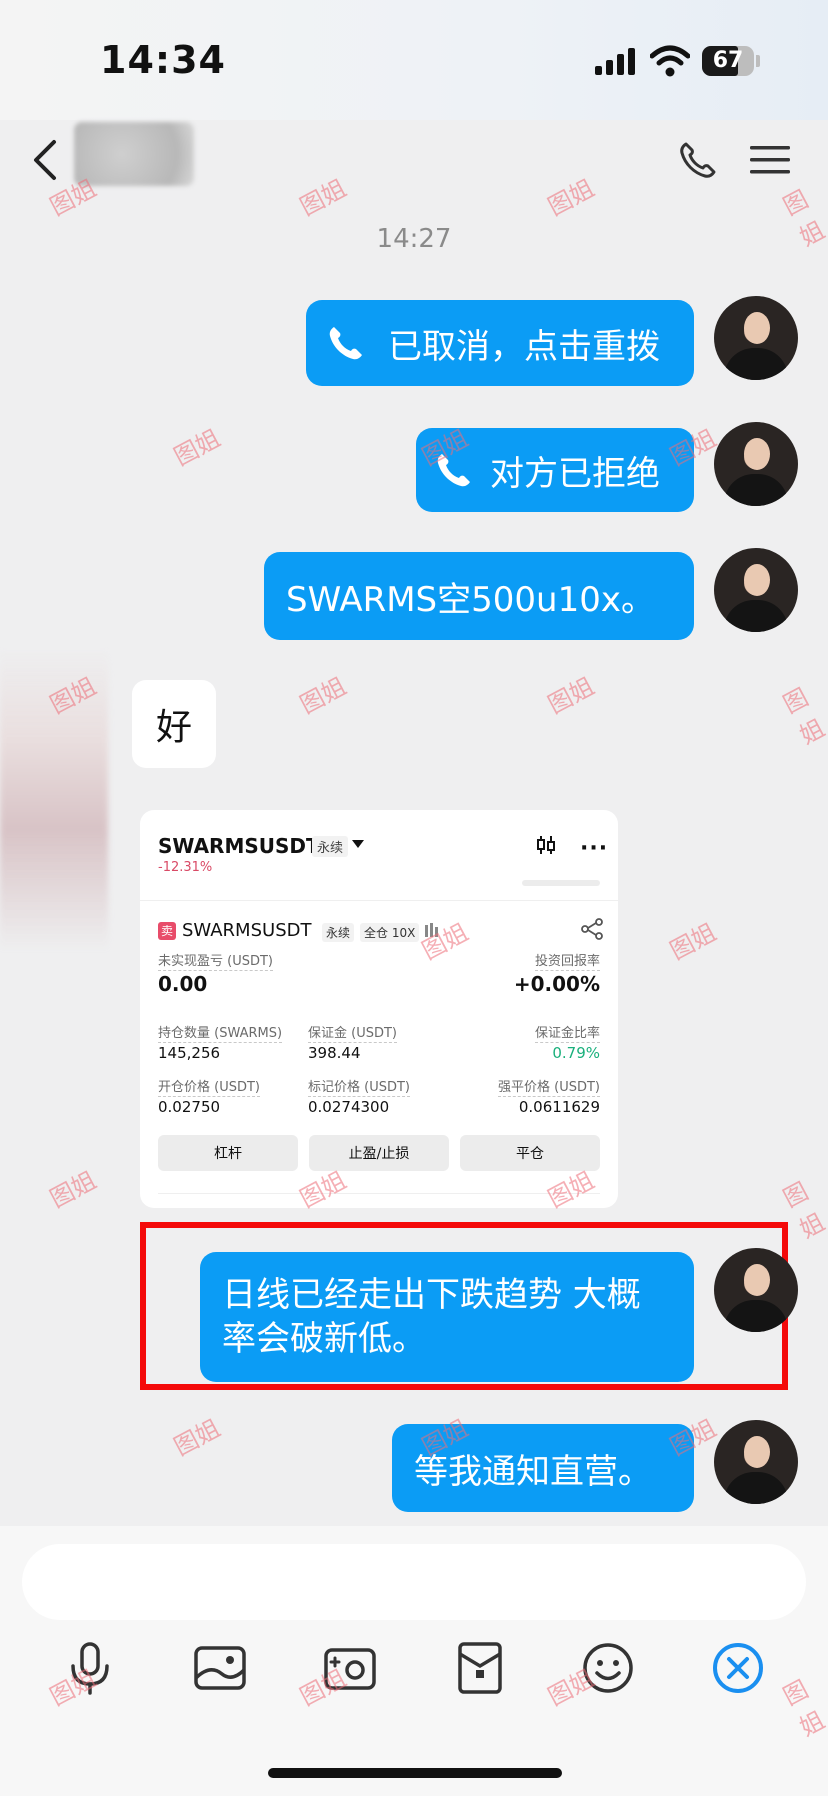 Image resolution: width=828 pixels, height=1796 pixels. I want to click on cellular-signal-icon, so click(615, 61).